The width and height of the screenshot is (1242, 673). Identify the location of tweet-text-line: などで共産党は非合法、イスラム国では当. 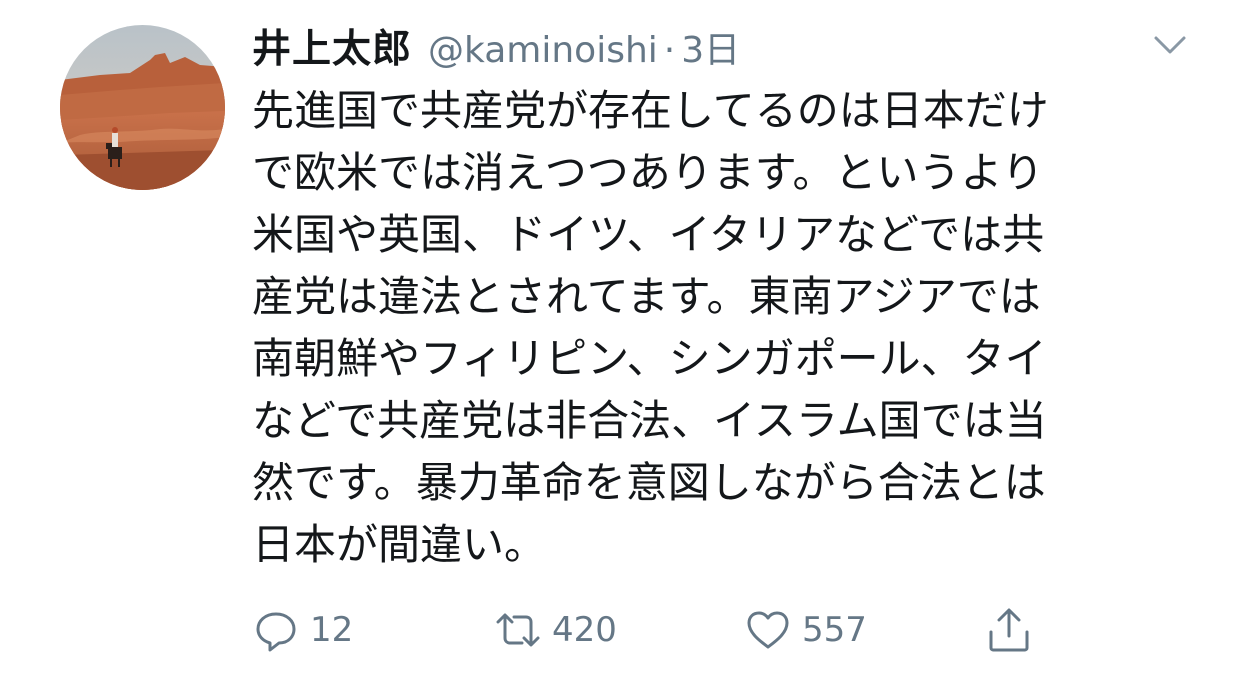
(649, 420).